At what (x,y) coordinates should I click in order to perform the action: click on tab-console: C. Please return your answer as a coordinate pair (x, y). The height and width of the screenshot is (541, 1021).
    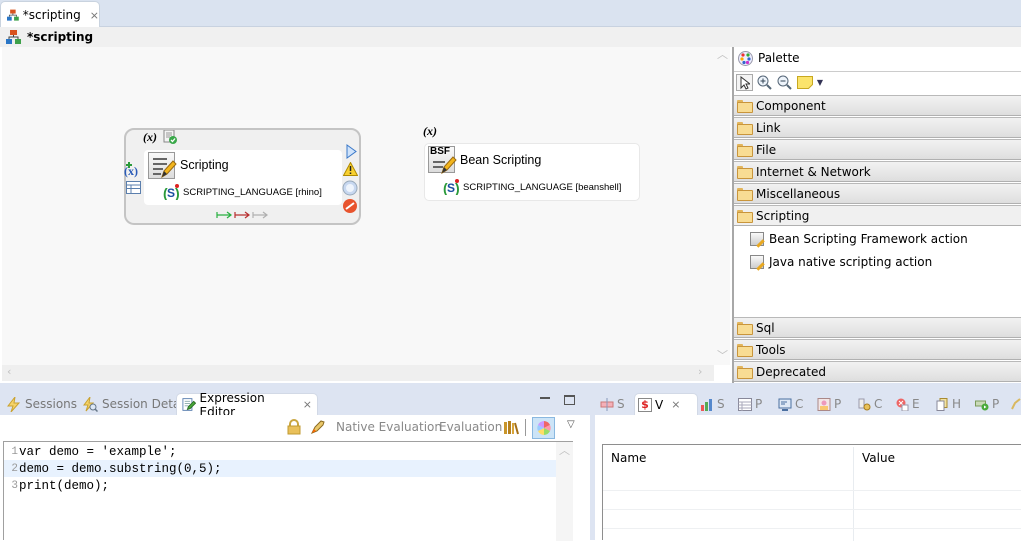
    Looking at the image, I should click on (790, 404).